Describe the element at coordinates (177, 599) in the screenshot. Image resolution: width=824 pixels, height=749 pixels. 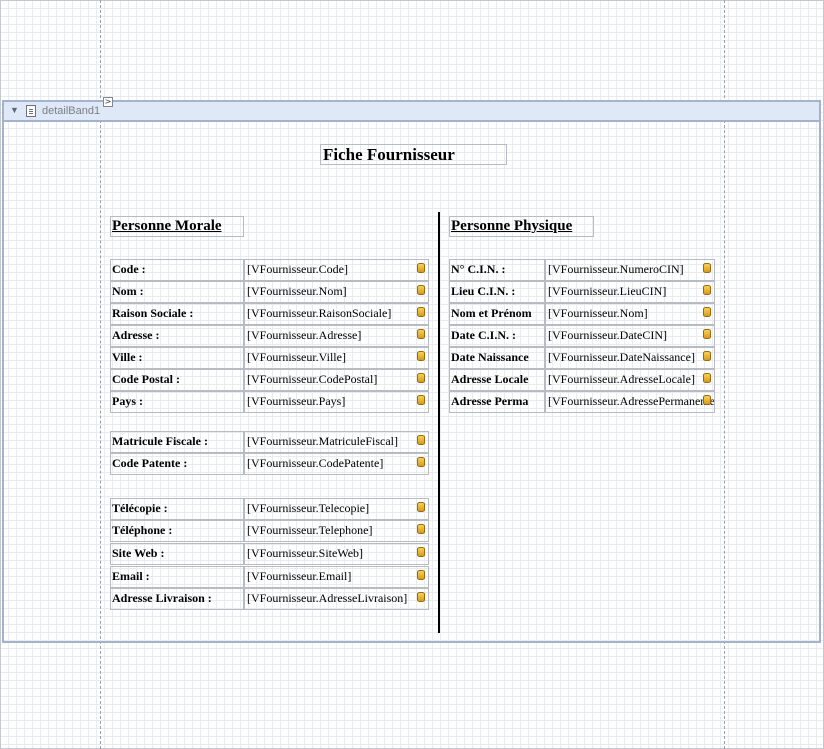
I see `morale-label-cell: Adresse Livraison :` at that location.